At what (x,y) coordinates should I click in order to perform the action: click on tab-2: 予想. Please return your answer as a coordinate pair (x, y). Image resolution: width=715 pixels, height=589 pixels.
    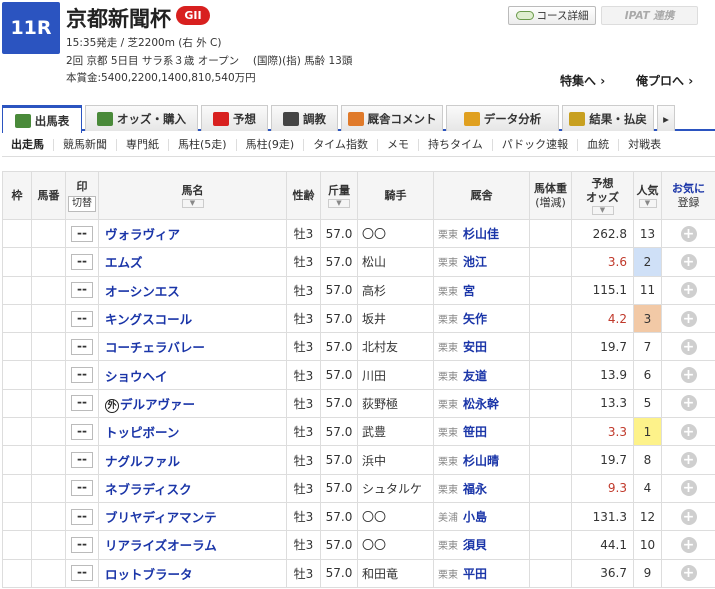
    Looking at the image, I should click on (234, 118).